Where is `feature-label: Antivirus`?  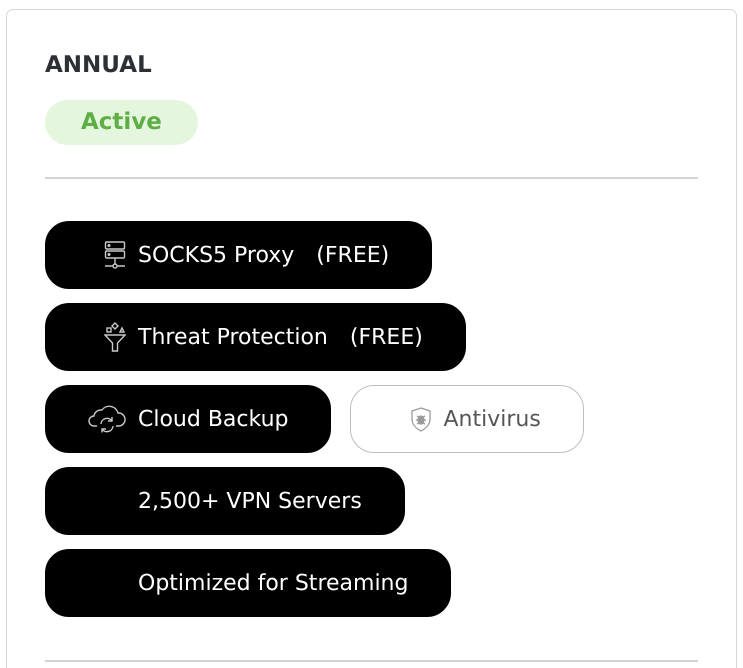
feature-label: Antivirus is located at coordinates (492, 420).